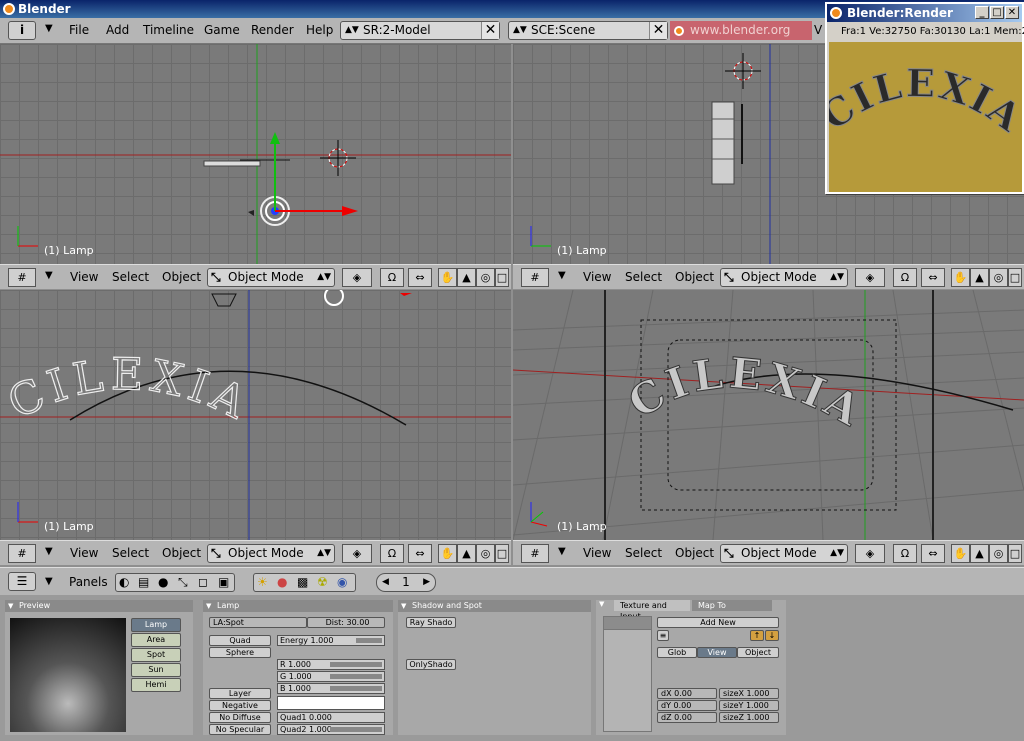 The width and height of the screenshot is (1024, 741). I want to click on map-to-tab: Map To, so click(732, 605).